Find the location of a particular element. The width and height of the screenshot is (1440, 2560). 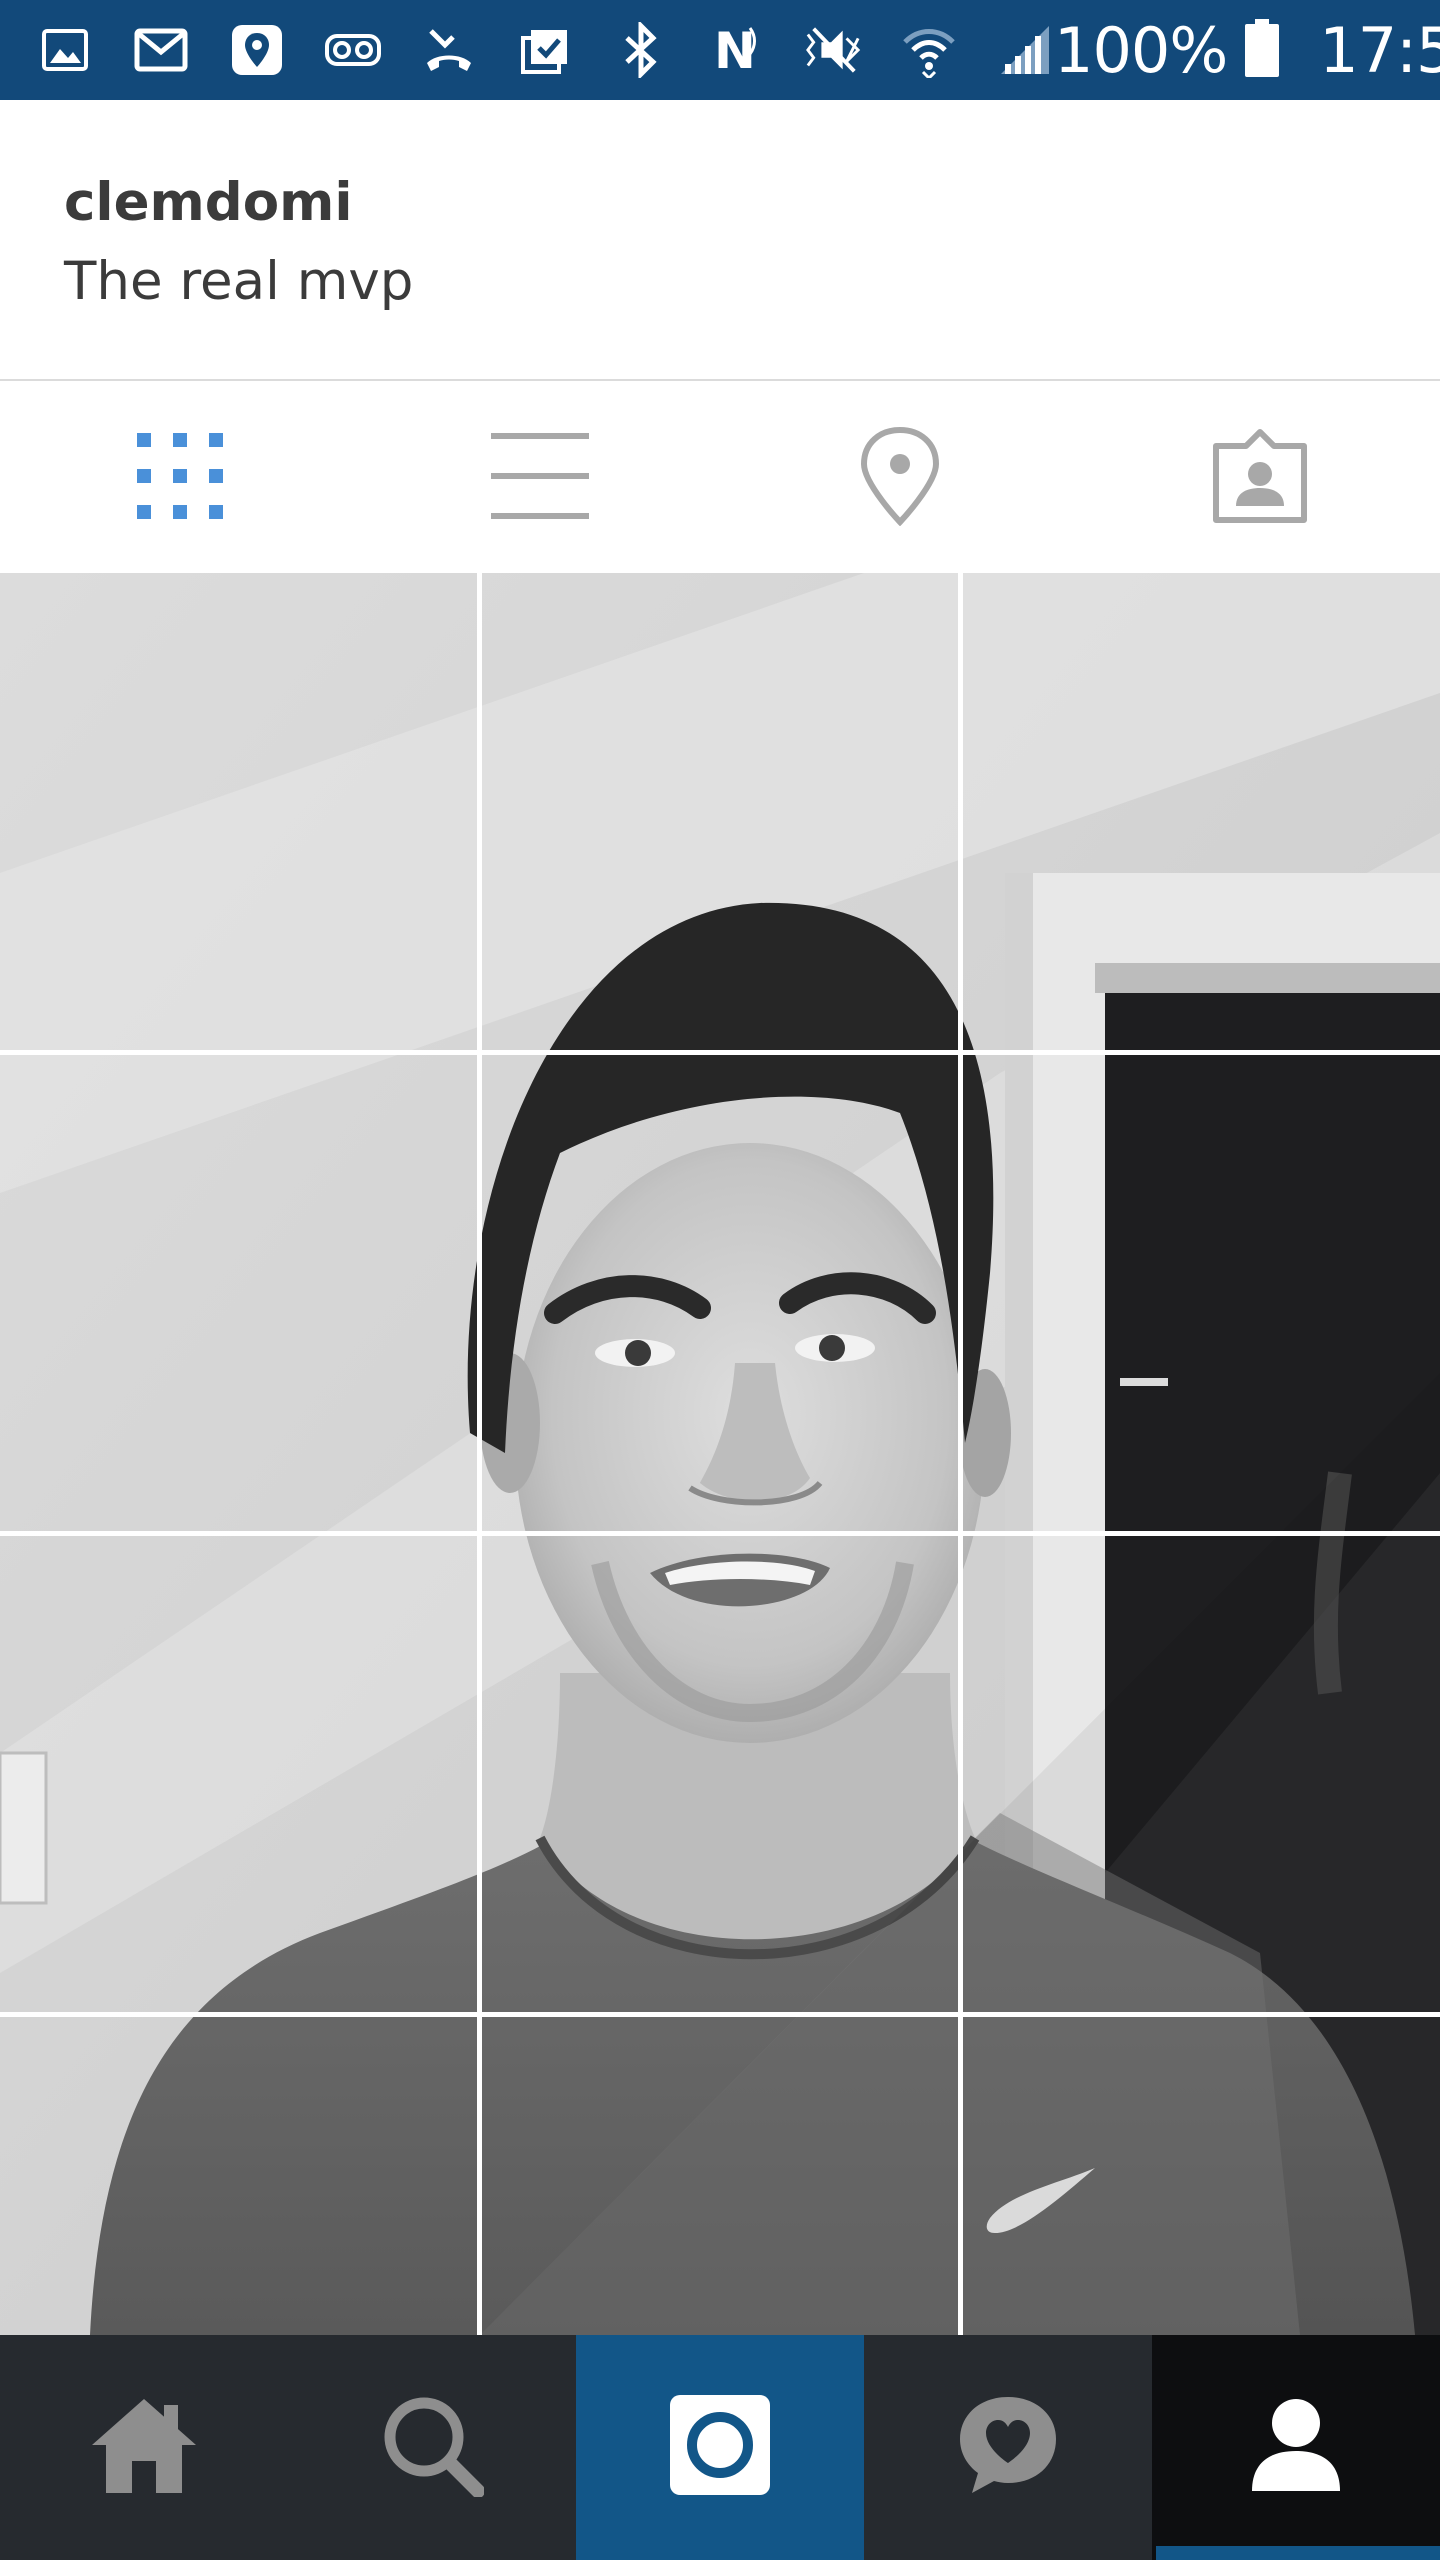

mute-icon is located at coordinates (833, 50).